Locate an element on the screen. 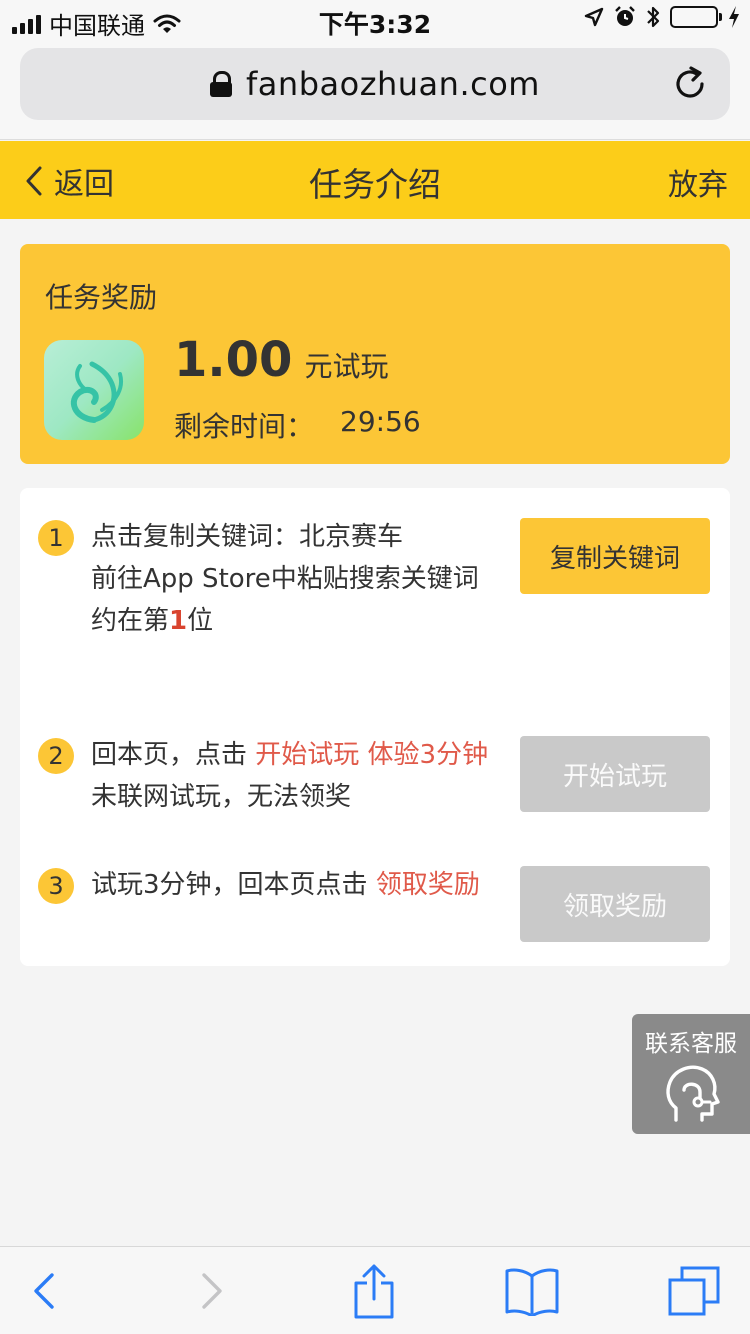  app-icon is located at coordinates (94, 390).